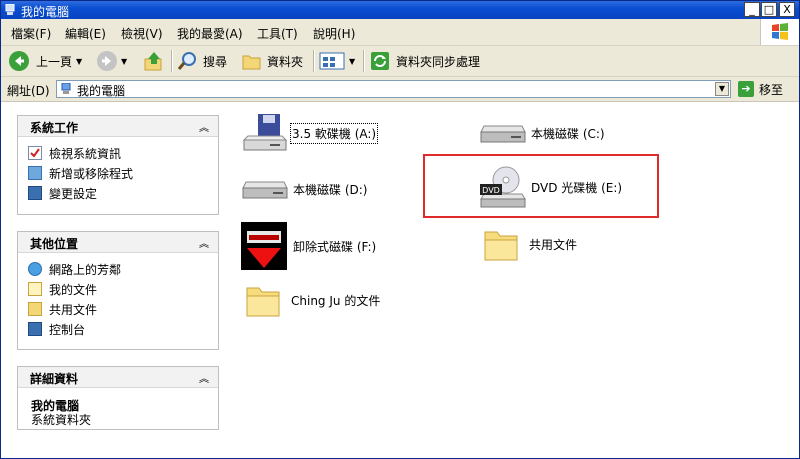 The width and height of the screenshot is (800, 459). I want to click on item-label: 共用文件, so click(553, 244).